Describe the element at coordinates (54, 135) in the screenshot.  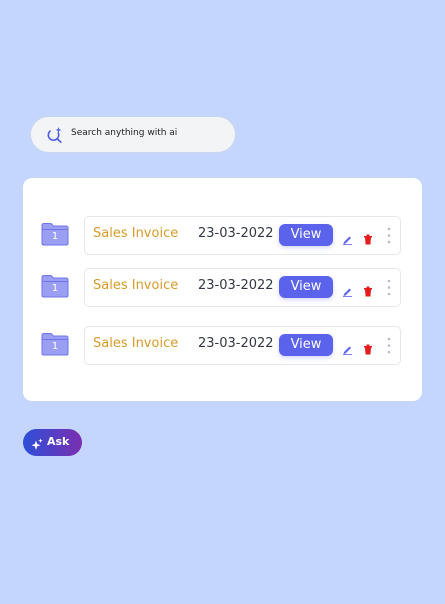
I see `ai-search-icon` at that location.